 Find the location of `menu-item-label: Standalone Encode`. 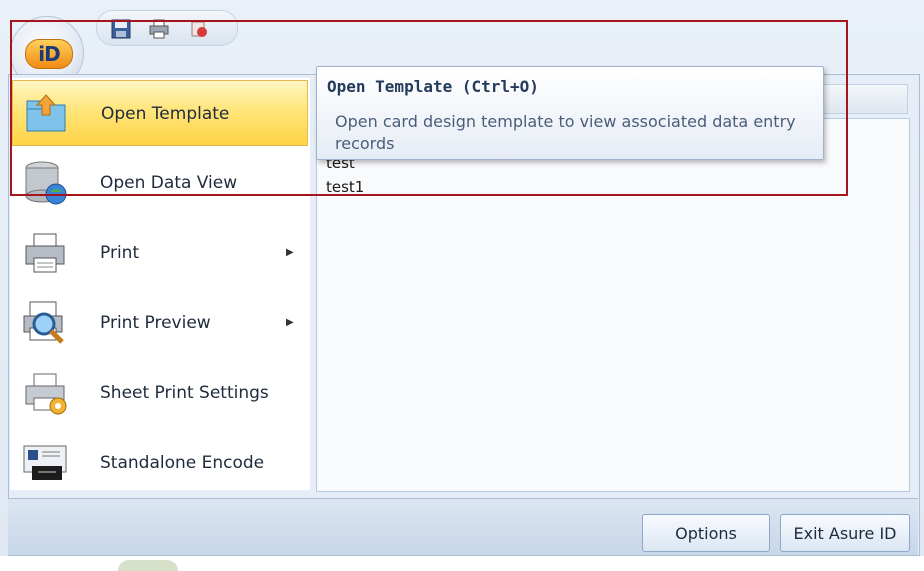

menu-item-label: Standalone Encode is located at coordinates (182, 463).